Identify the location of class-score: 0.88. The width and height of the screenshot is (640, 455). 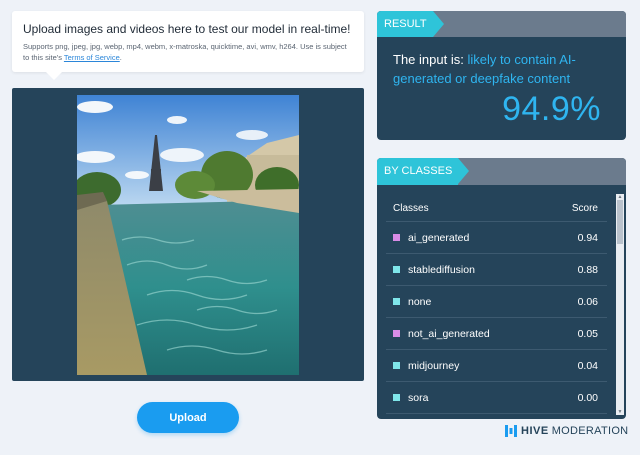
(587, 269).